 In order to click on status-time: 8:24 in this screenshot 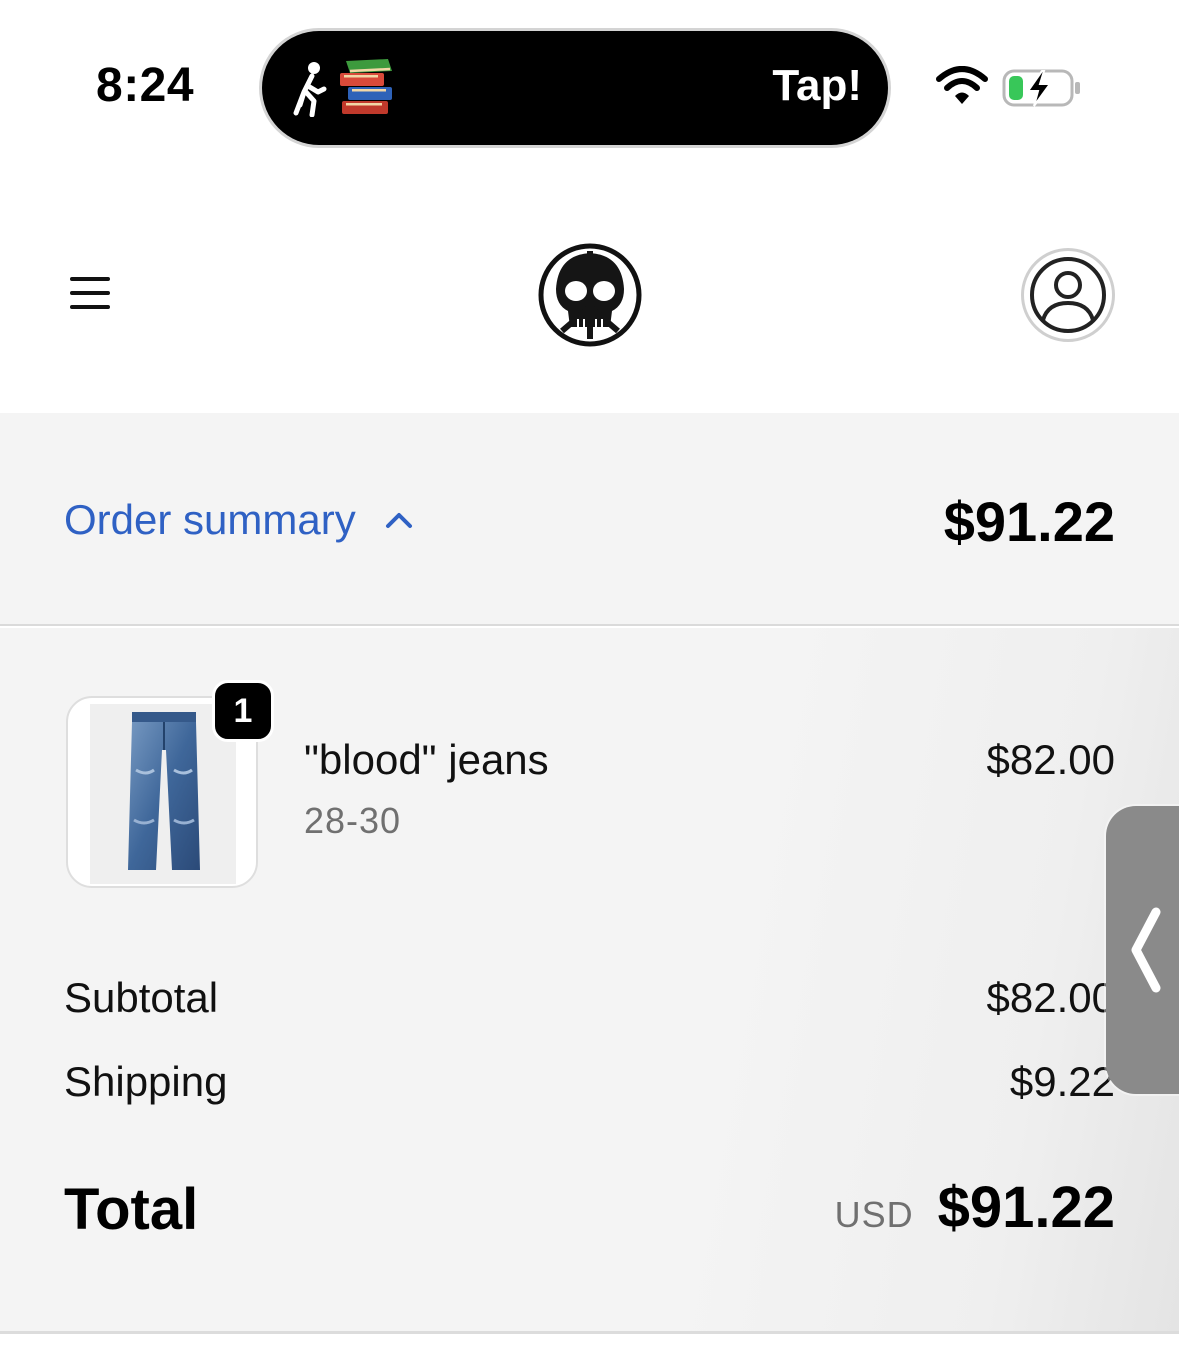, I will do `click(145, 85)`.